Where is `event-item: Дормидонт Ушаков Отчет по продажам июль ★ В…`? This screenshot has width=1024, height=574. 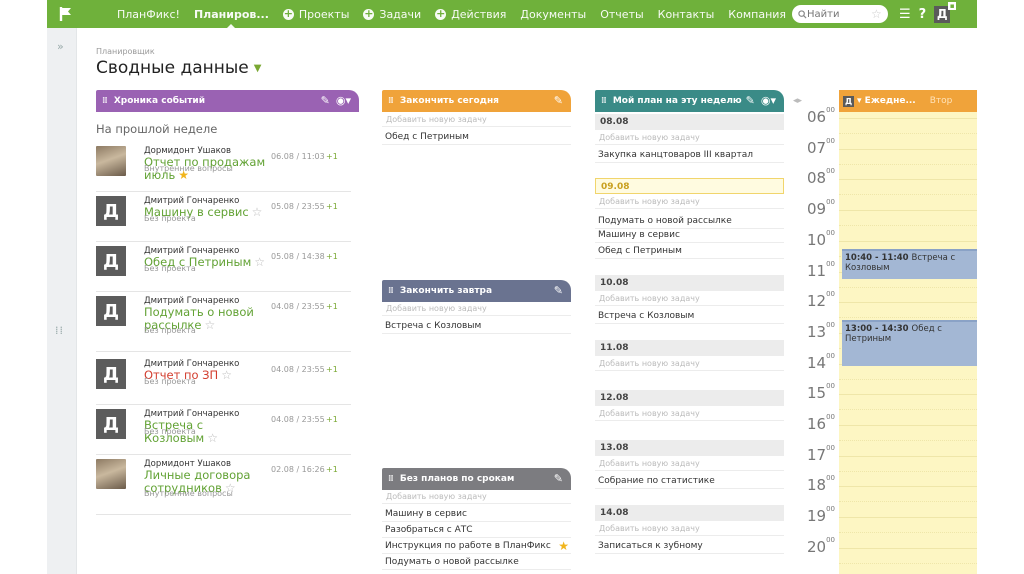
event-item: Дормидонт Ушаков Отчет по продажам июль ★ В… is located at coordinates (223, 167).